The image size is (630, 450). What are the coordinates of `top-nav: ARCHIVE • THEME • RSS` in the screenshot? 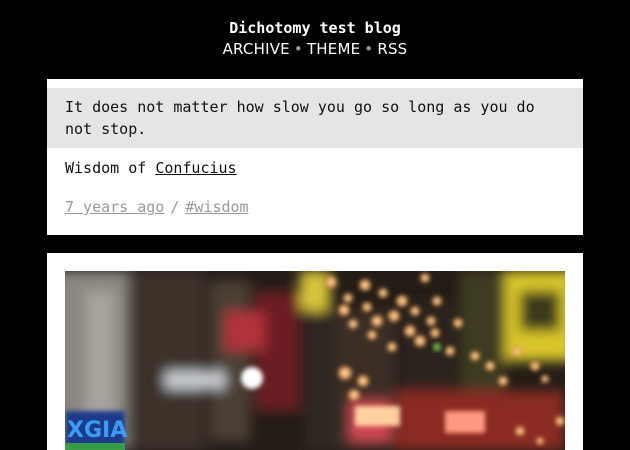 It's located at (315, 49).